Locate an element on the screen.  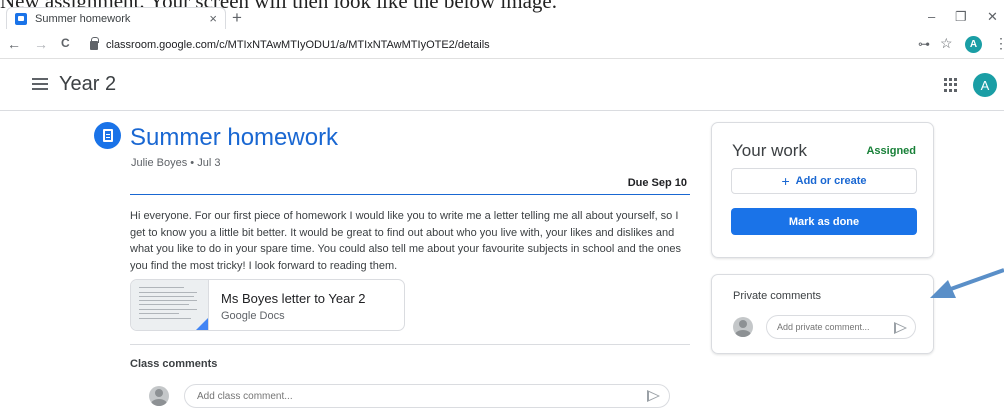
attachment-card: Ms Boyes letter to Year 2 Google Docs is located at coordinates (267, 305).